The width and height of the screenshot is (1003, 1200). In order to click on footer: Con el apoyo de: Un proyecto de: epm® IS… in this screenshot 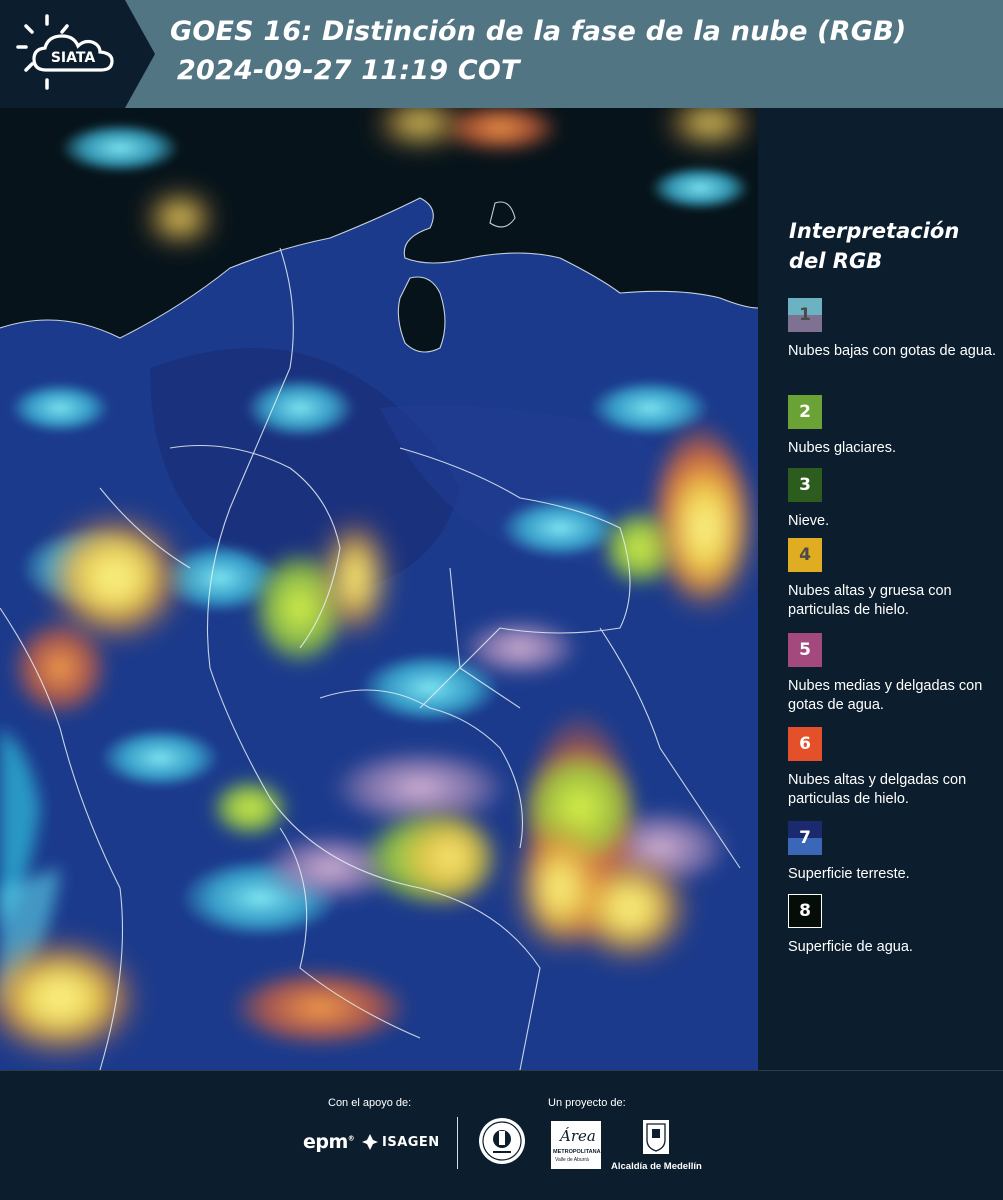, I will do `click(501, 1135)`.